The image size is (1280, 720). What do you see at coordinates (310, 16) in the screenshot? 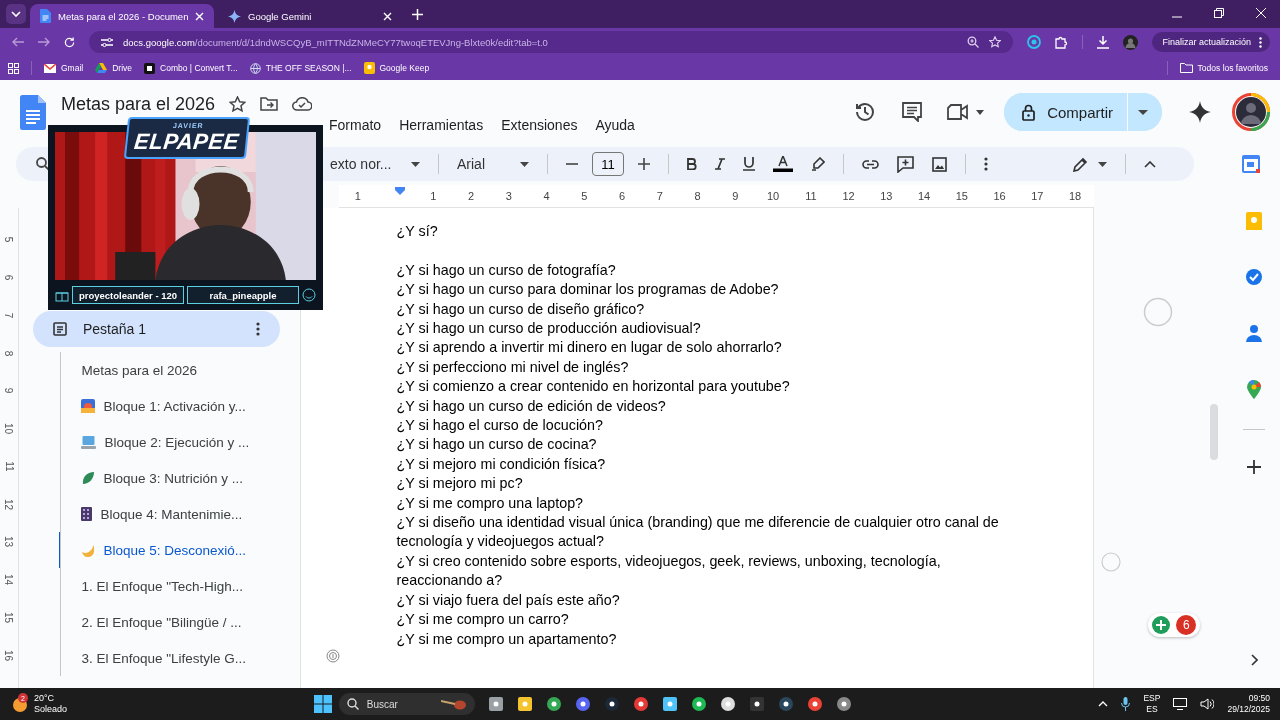
I see `browser-tab: Google Gemini` at bounding box center [310, 16].